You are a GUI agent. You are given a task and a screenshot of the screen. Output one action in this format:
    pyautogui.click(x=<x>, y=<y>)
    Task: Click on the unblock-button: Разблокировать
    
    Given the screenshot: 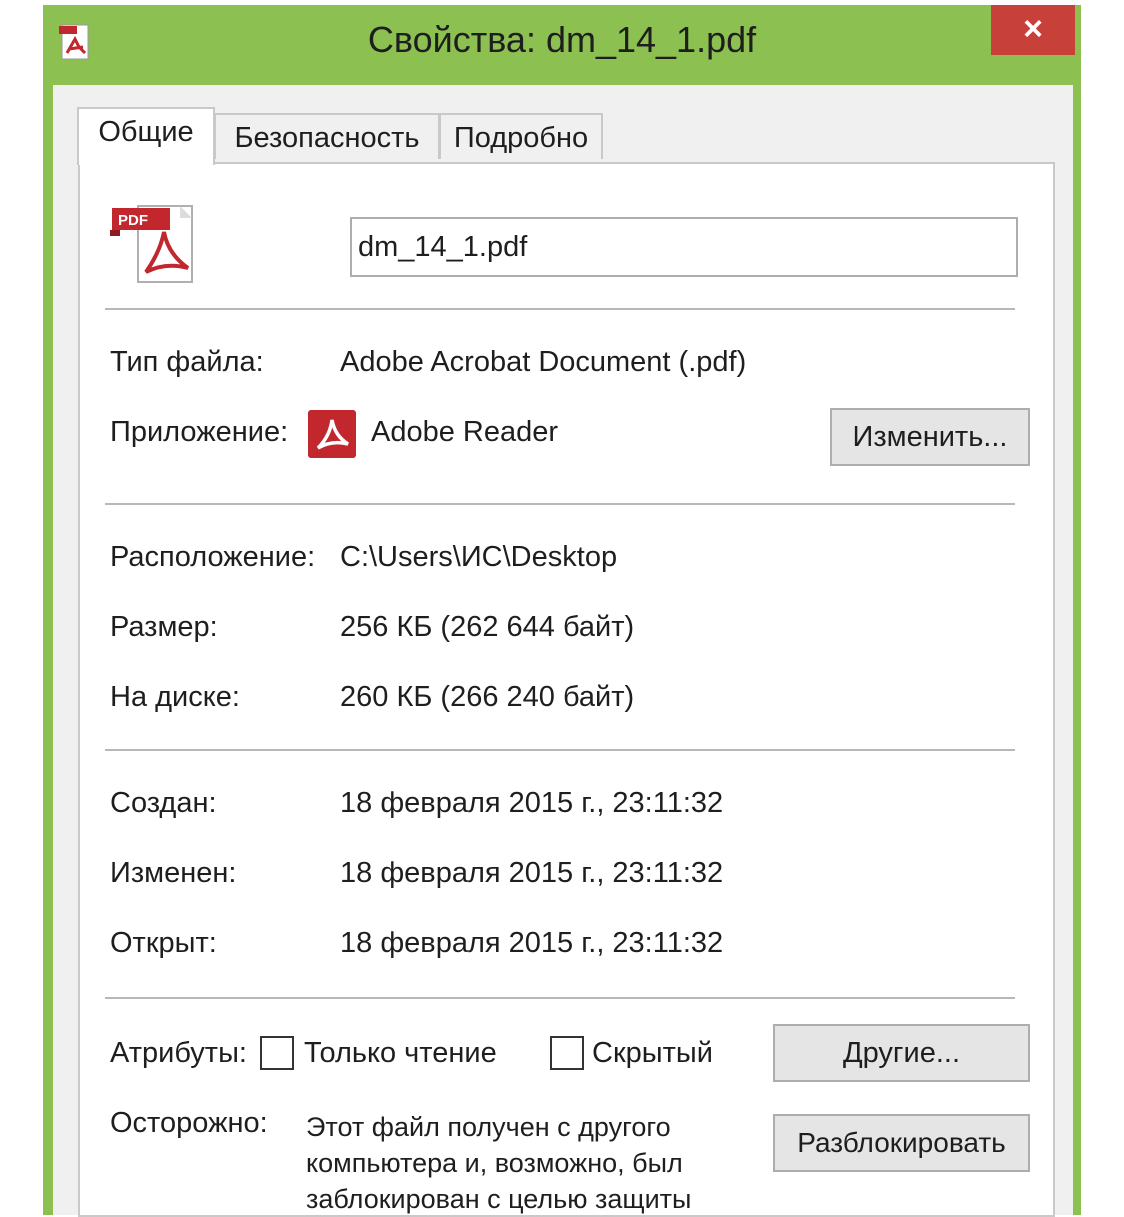 What is the action you would take?
    pyautogui.click(x=901, y=1143)
    